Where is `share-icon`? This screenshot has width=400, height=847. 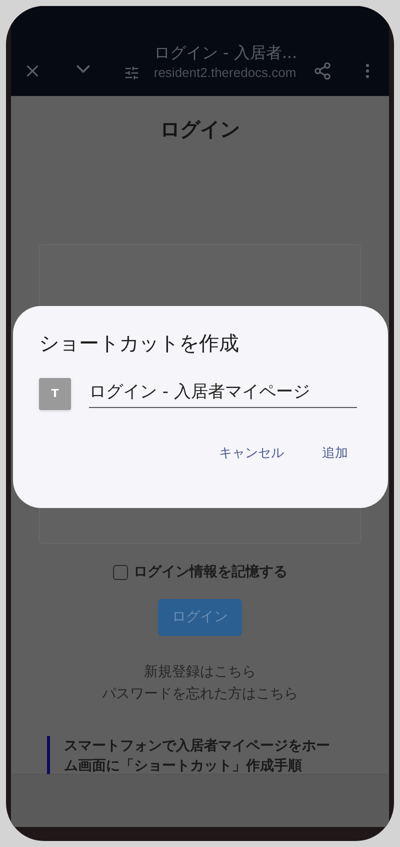
share-icon is located at coordinates (322, 71).